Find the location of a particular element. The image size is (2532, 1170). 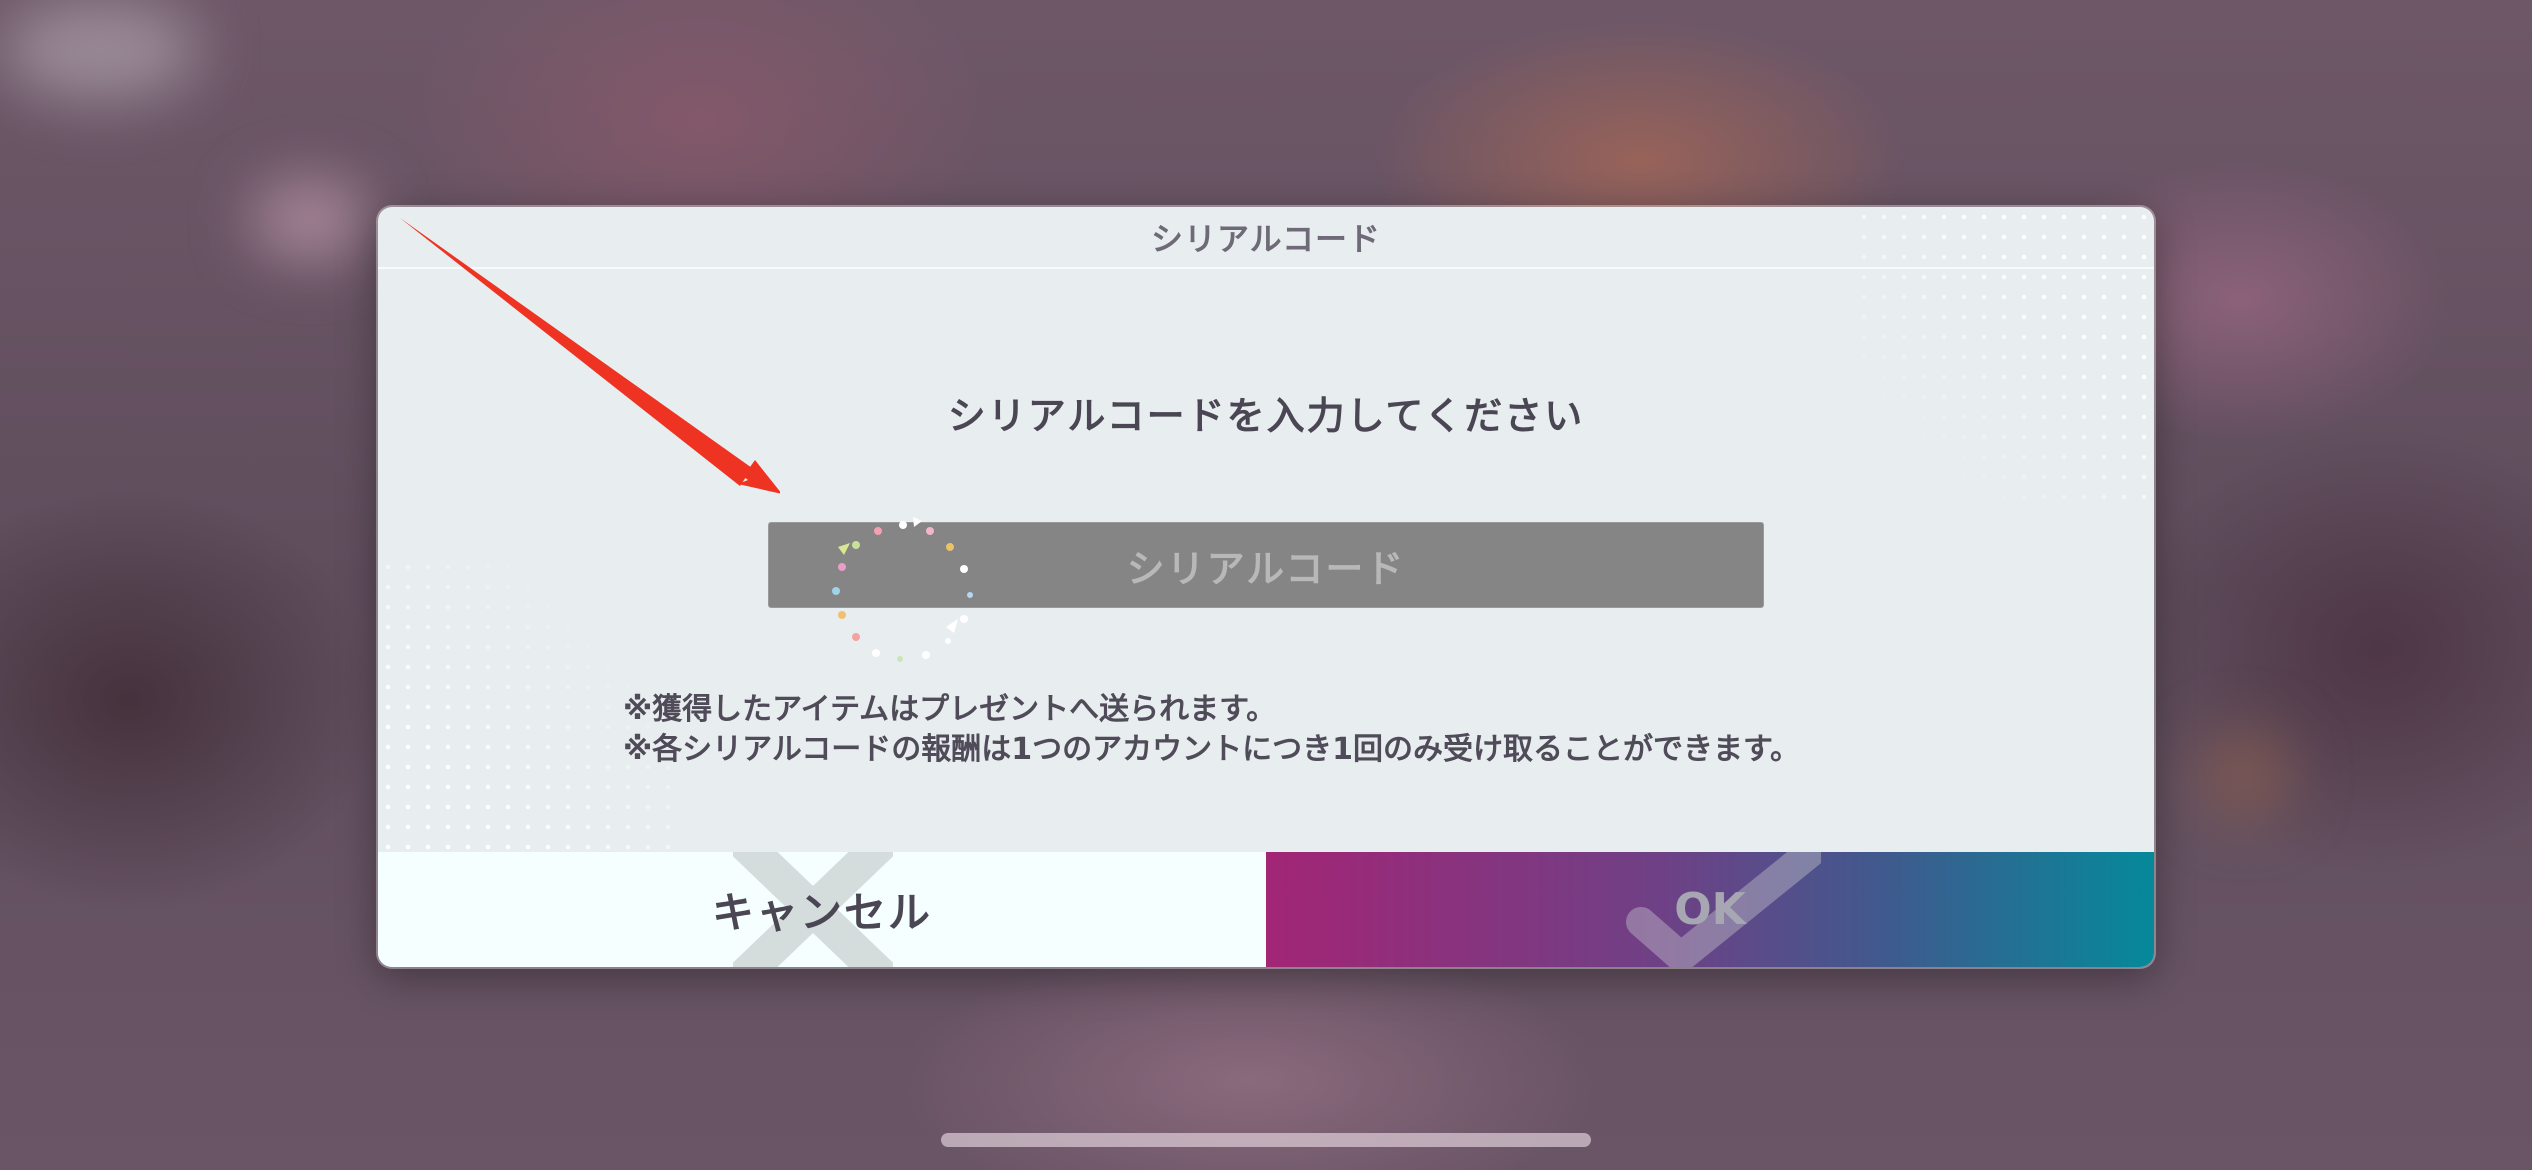

dialog-title-bar: シリアルコード is located at coordinates (1266, 238).